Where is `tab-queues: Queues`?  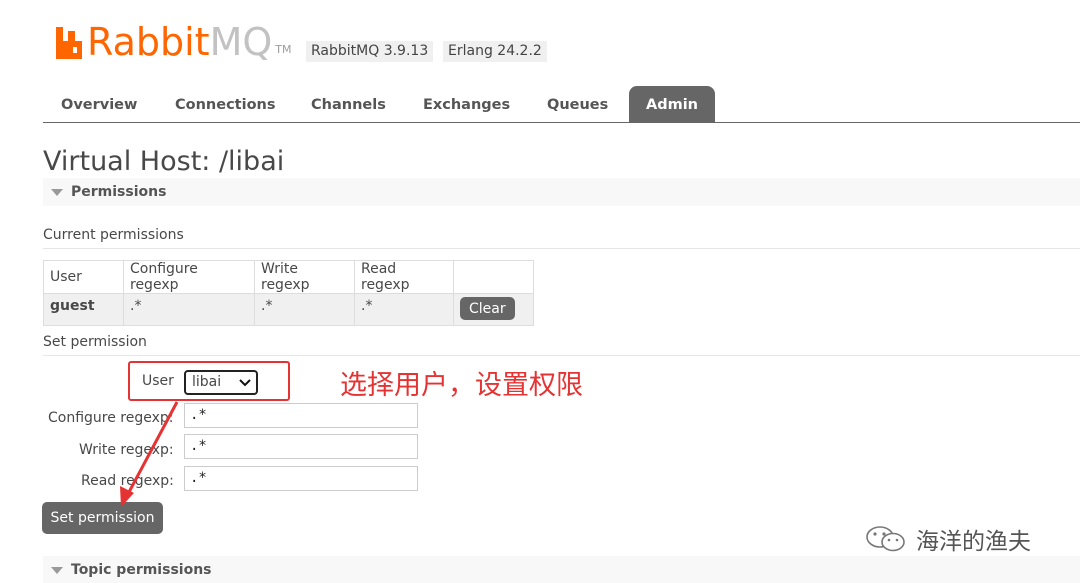 tab-queues: Queues is located at coordinates (577, 104).